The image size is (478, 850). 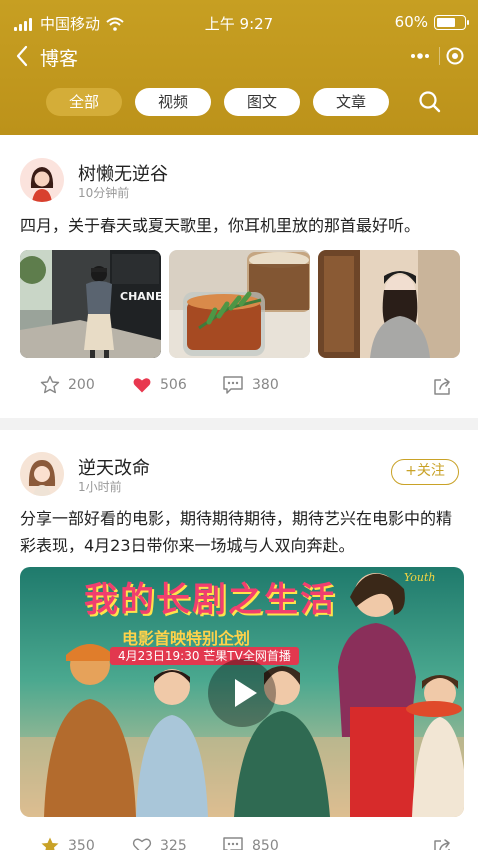 What do you see at coordinates (439, 56) in the screenshot?
I see `capsule-divider` at bounding box center [439, 56].